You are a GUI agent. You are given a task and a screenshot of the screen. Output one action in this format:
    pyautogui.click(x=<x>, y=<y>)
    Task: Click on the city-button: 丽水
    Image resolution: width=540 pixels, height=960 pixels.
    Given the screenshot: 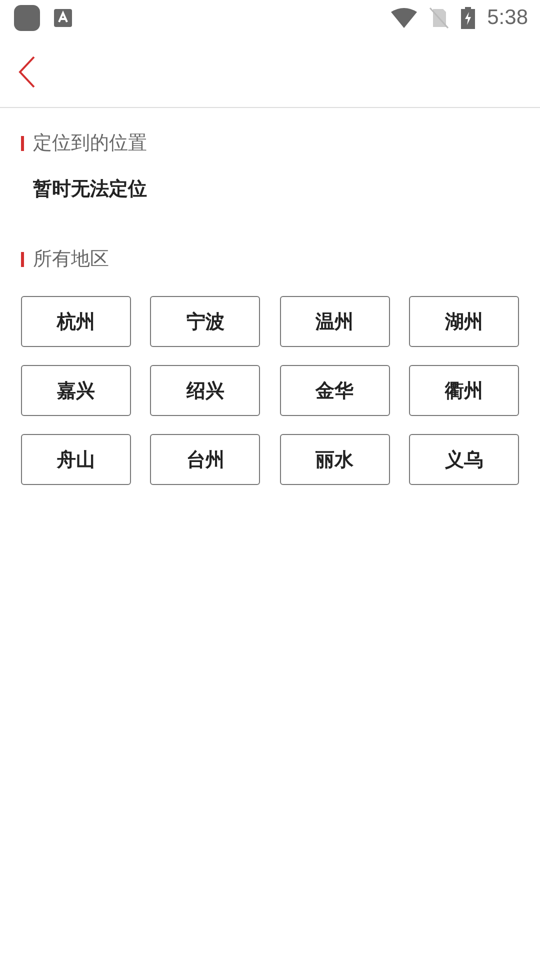 What is the action you would take?
    pyautogui.click(x=335, y=459)
    